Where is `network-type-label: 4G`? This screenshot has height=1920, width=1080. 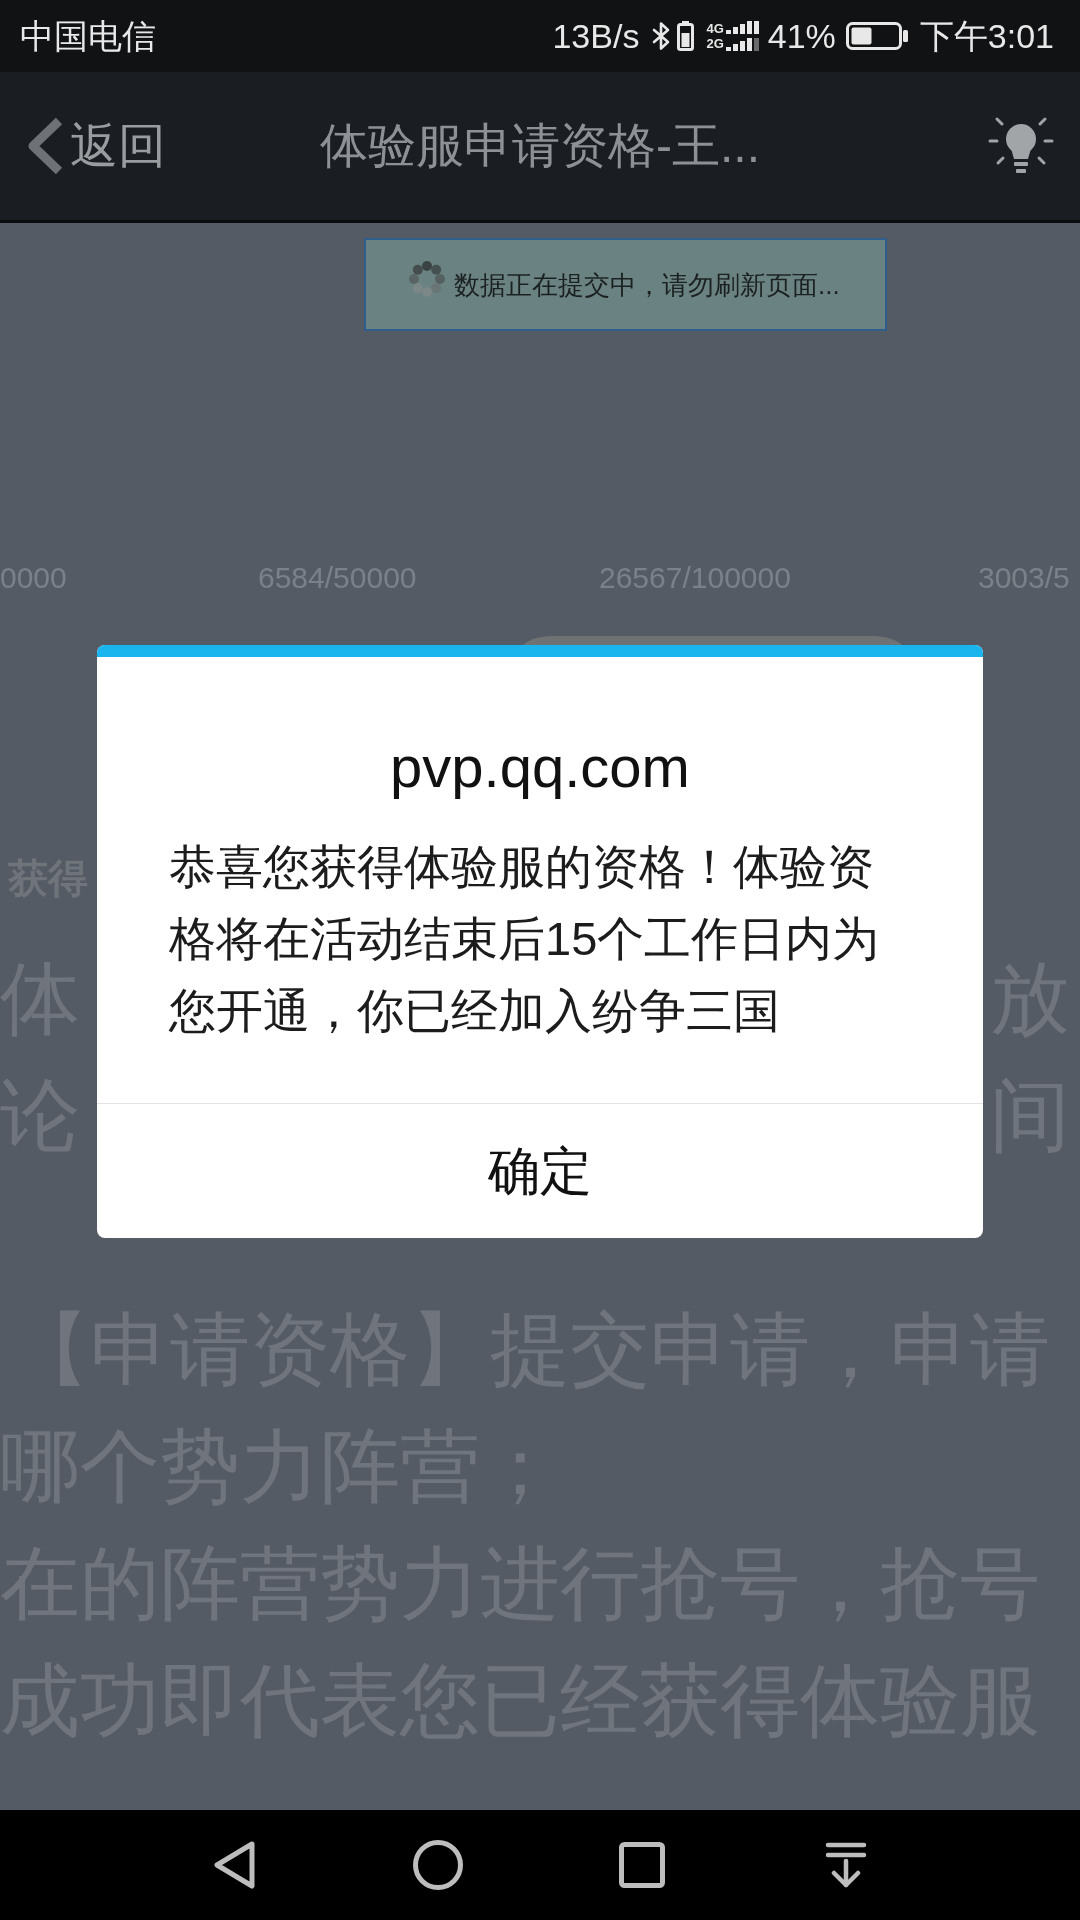 network-type-label: 4G is located at coordinates (715, 28).